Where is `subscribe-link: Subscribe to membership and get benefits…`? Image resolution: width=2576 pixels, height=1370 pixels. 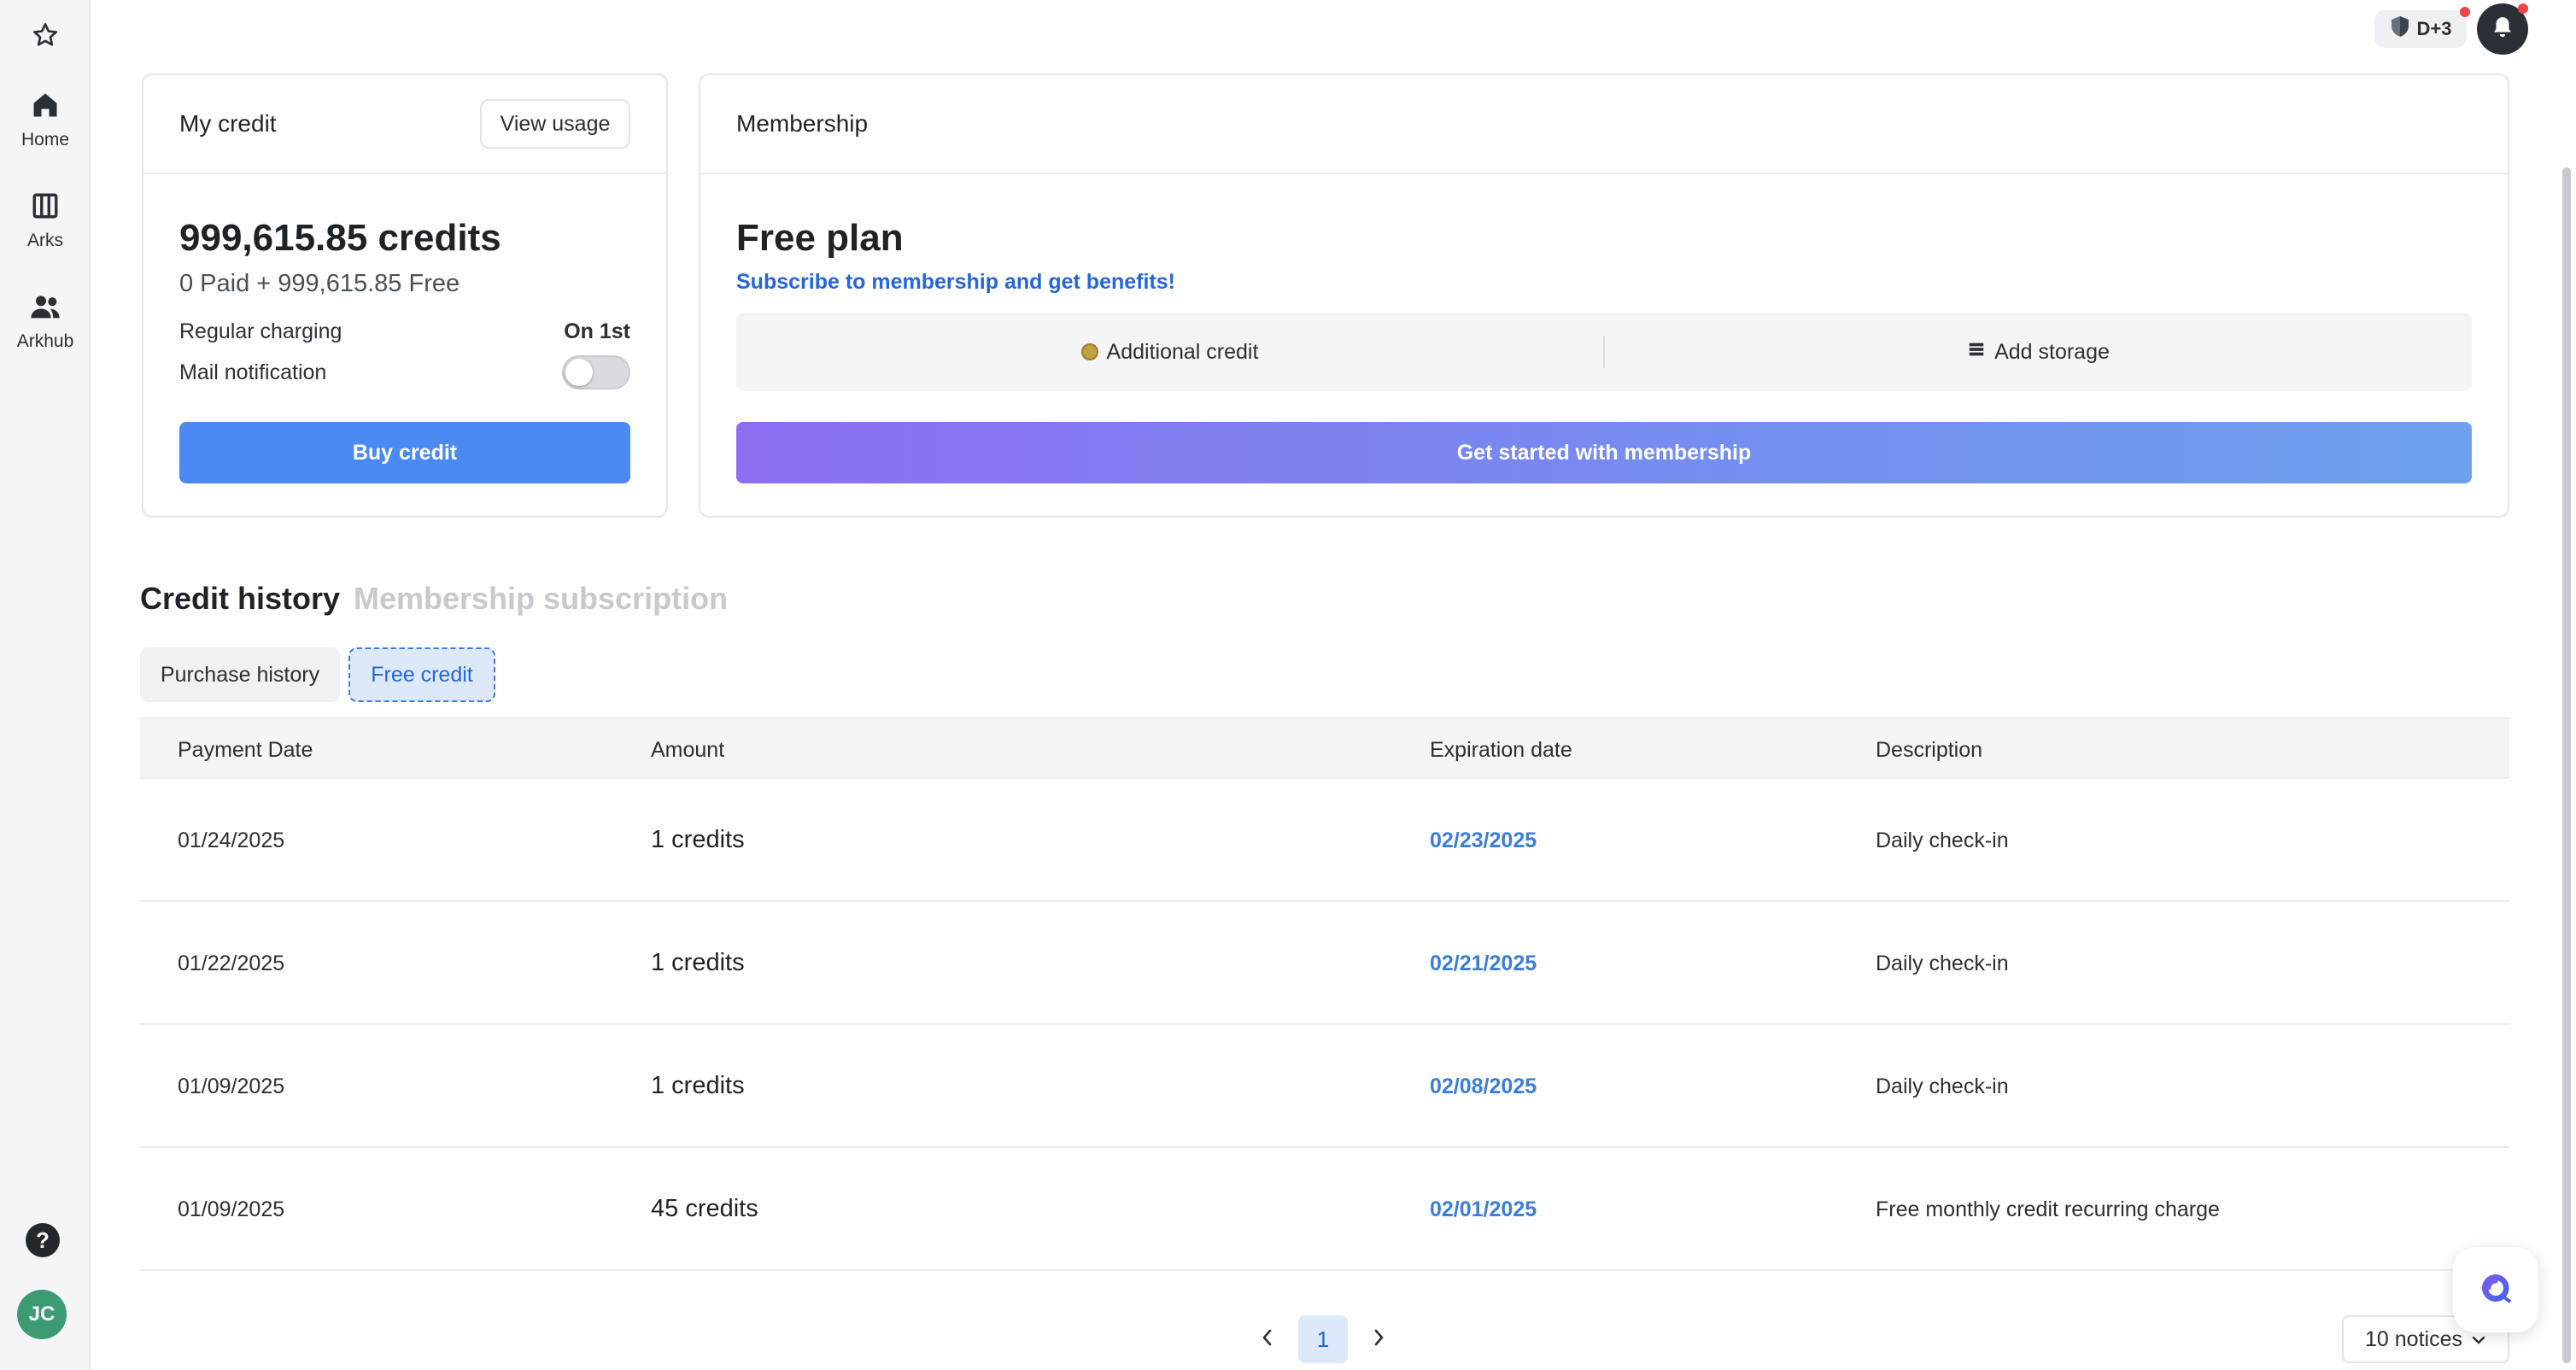
subscribe-link: Subscribe to membership and get benefits… is located at coordinates (955, 282).